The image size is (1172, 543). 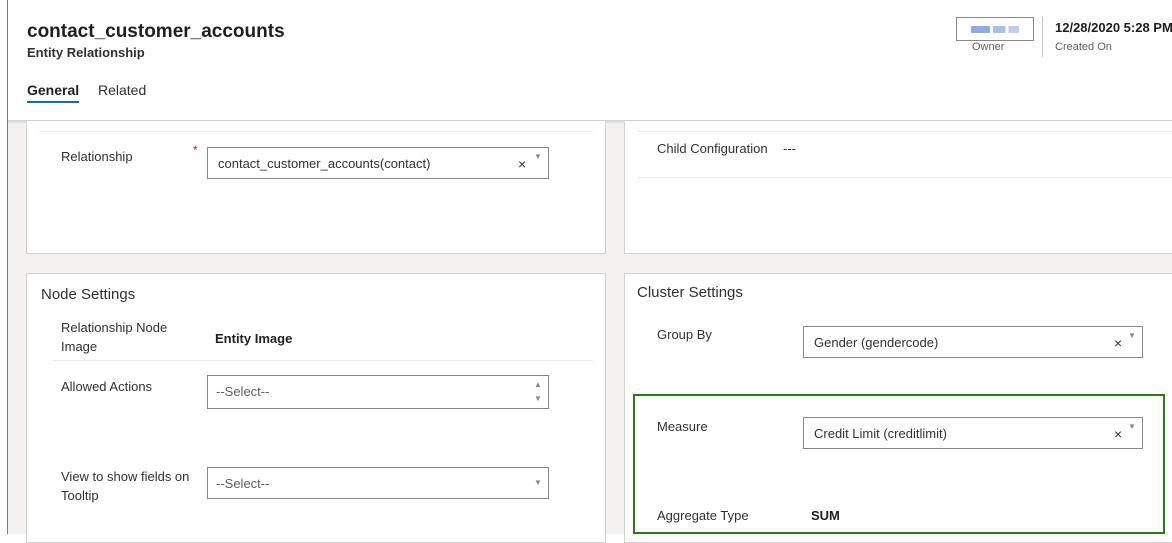 I want to click on header-divider, so click(x=1042, y=37).